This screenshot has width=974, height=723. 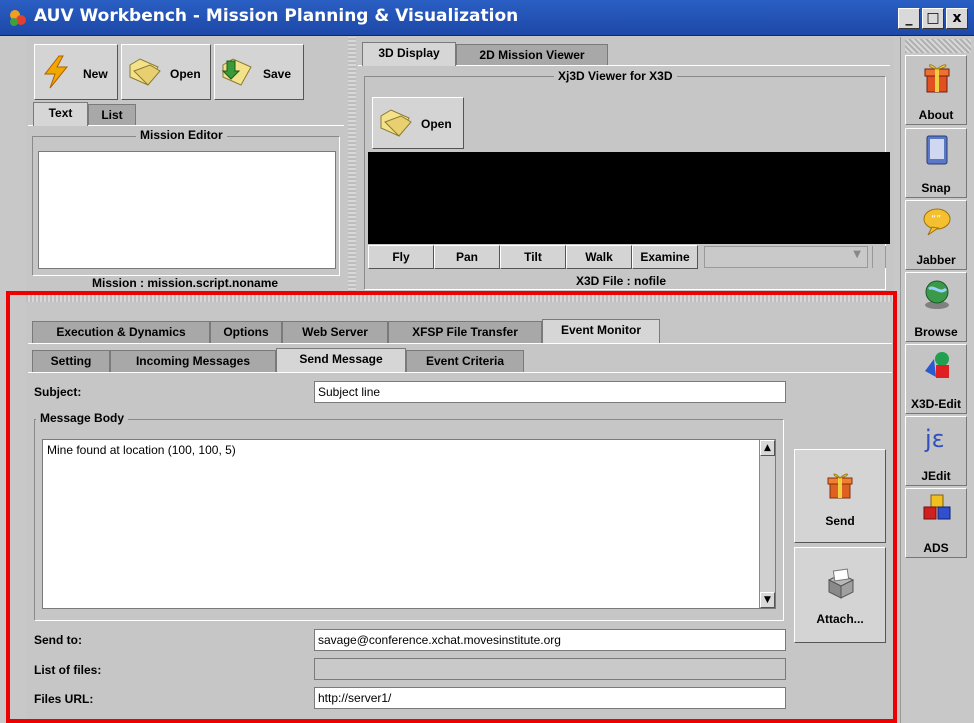 I want to click on tab-incoming-messages: Incoming Messages, so click(x=193, y=361).